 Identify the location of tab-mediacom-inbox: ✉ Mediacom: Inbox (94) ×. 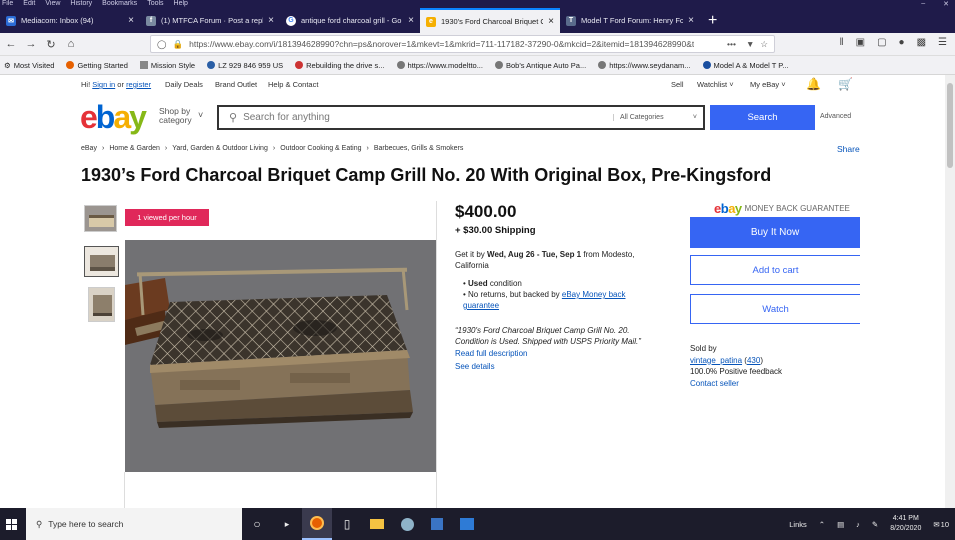
(70, 20).